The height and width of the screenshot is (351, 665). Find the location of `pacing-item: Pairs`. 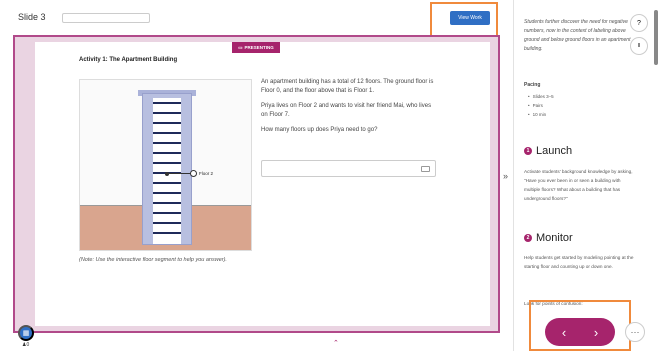

pacing-item: Pairs is located at coordinates (541, 105).